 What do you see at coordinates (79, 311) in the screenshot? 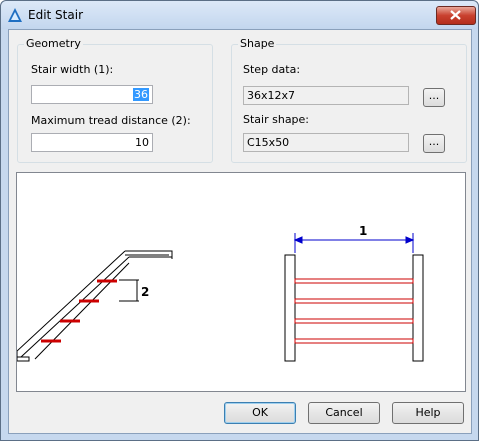
I see `side-view-treads` at bounding box center [79, 311].